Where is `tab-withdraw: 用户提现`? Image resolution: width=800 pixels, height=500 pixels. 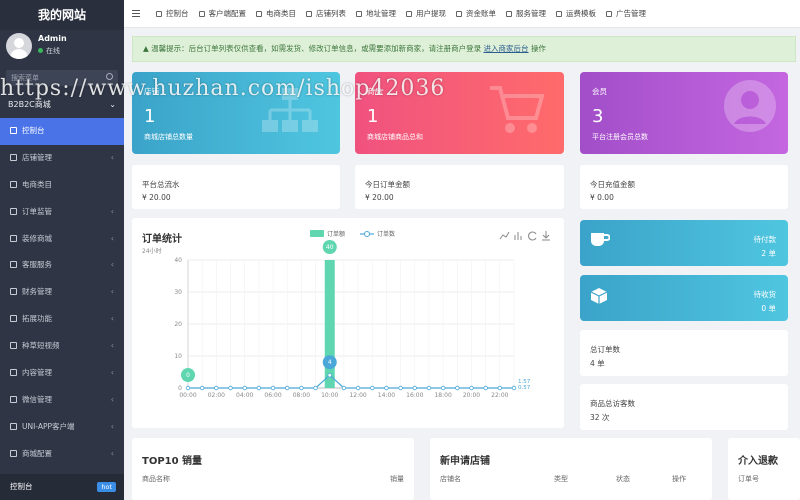
tab-withdraw: 用户提现 is located at coordinates (431, 14).